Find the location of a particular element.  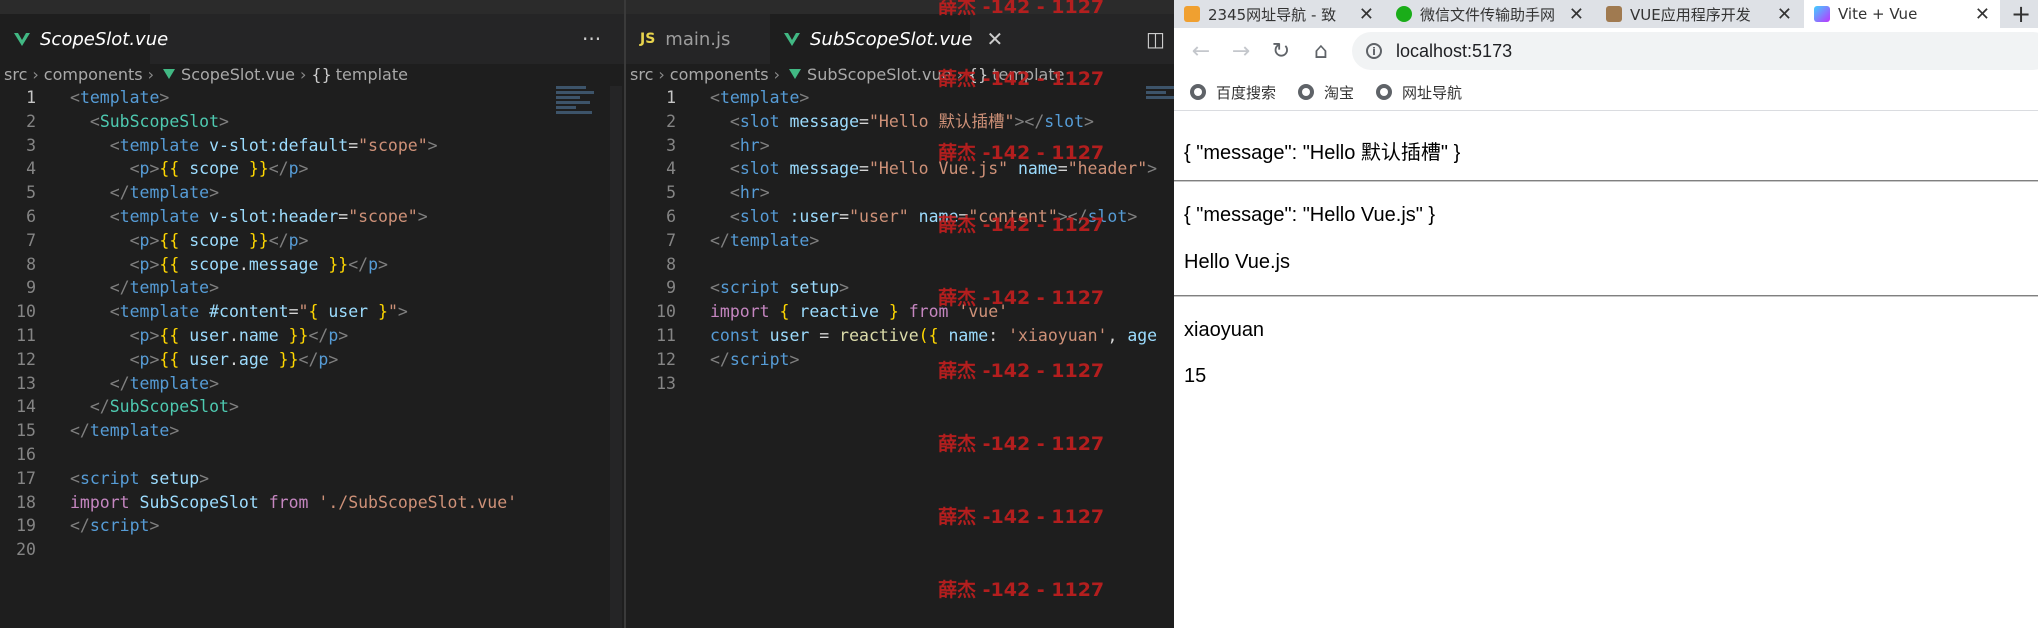

code-line: 13 is located at coordinates (900, 384).